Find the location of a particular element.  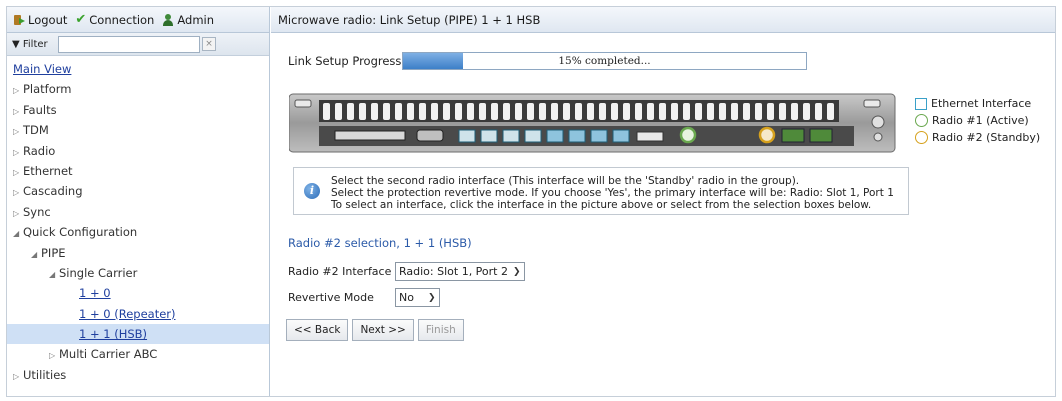

radio-2-interface-select: Radio: Slot 1, Port 2 ❯ is located at coordinates (460, 271).